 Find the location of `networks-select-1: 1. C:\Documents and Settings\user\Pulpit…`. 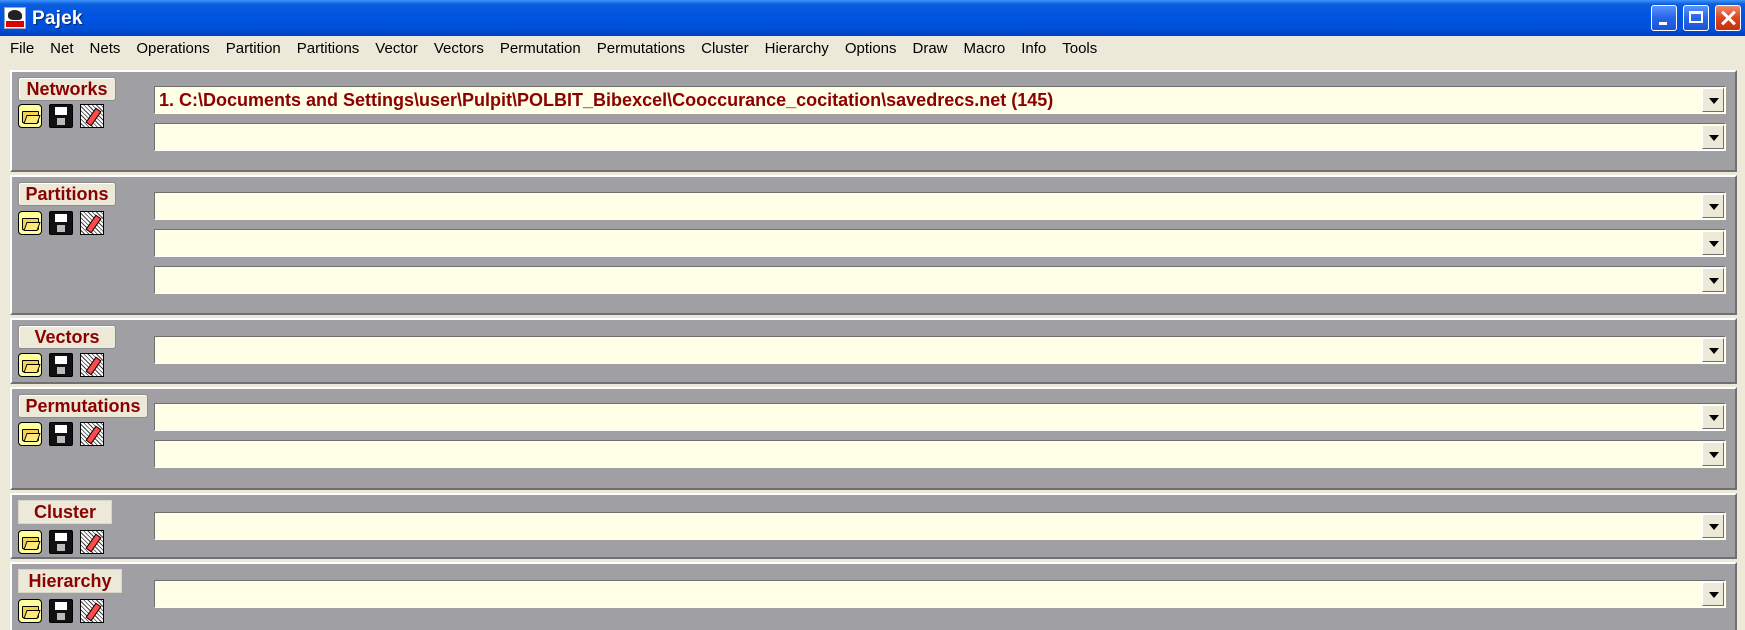

networks-select-1: 1. C:\Documents and Settings\user\Pulpit… is located at coordinates (940, 100).